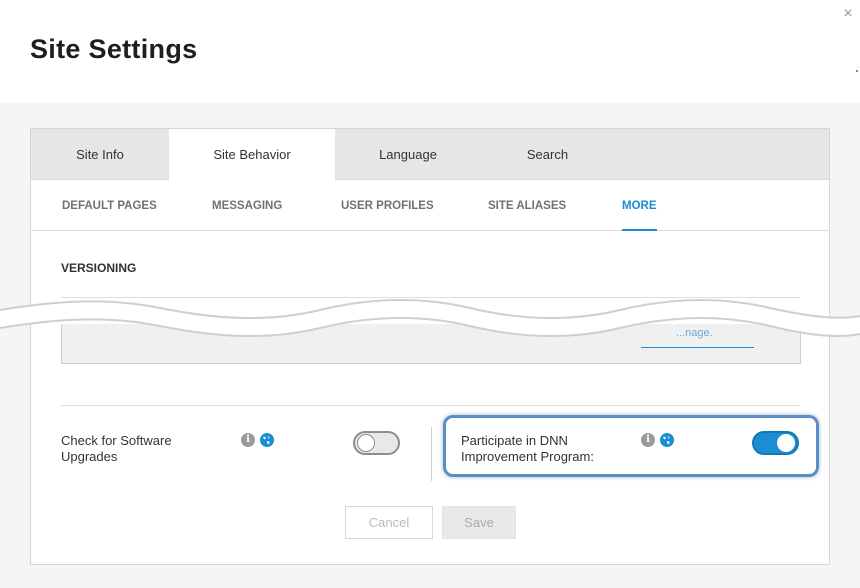 The height and width of the screenshot is (588, 860). I want to click on tab-language: Language, so click(408, 154).